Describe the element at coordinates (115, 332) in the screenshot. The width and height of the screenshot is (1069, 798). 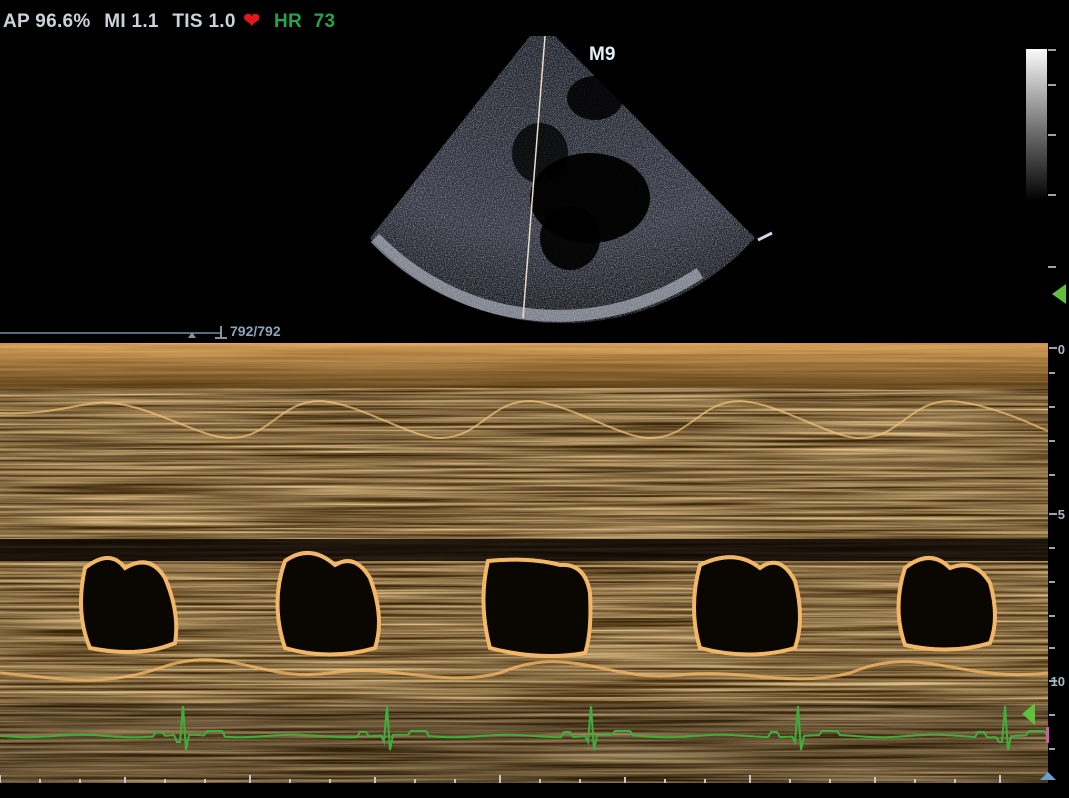
I see `cine-scroll-bar` at that location.